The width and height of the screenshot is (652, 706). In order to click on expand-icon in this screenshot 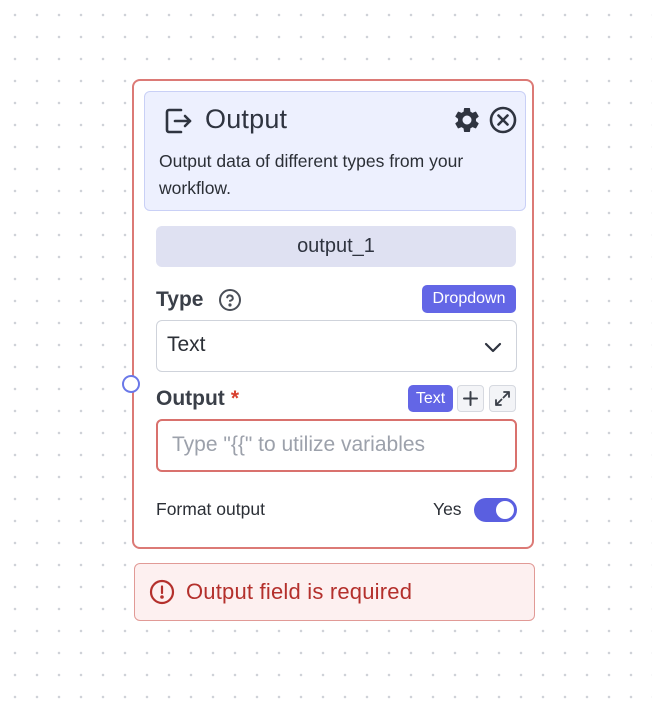, I will do `click(502, 398)`.